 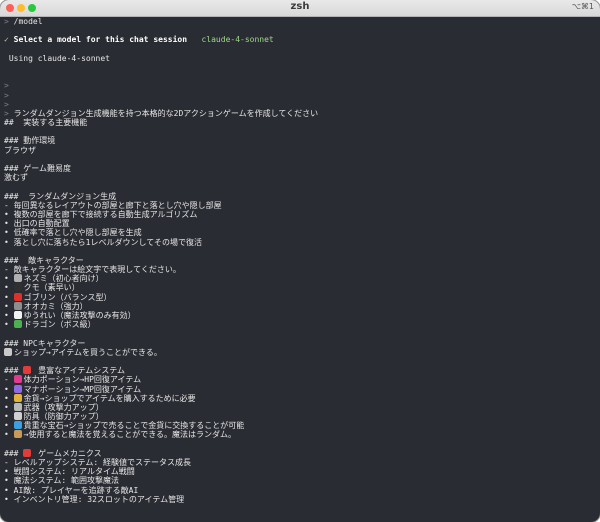 What do you see at coordinates (17, 315) in the screenshot?
I see `ghost-icon` at bounding box center [17, 315].